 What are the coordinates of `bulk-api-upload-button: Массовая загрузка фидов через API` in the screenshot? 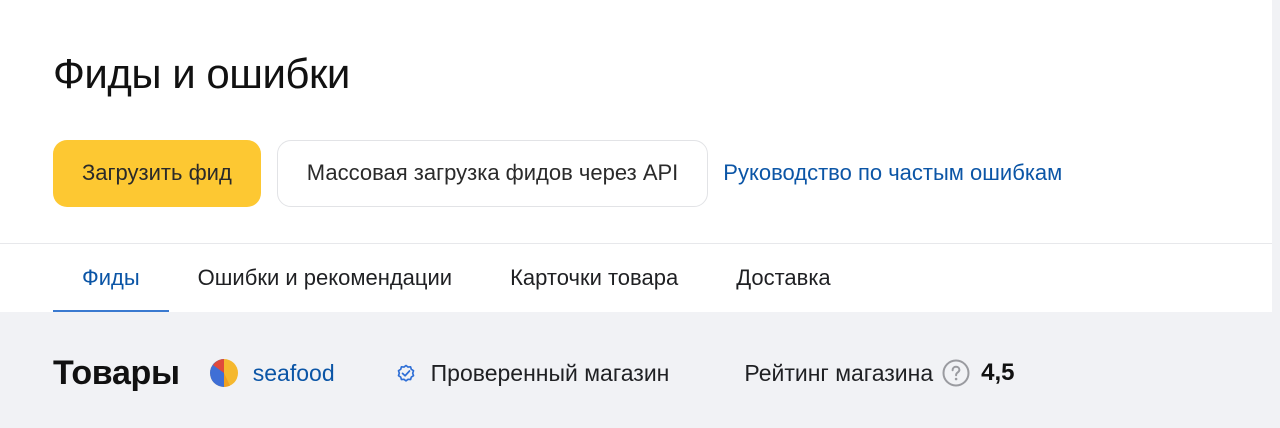 It's located at (492, 173).